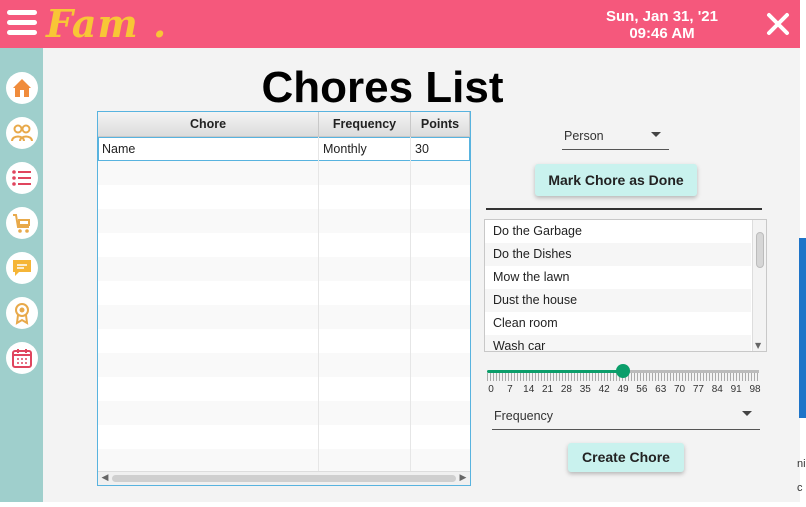  I want to click on header-bar: Fam . Sun, Jan 31, '21 09:46 AM, so click(400, 24).